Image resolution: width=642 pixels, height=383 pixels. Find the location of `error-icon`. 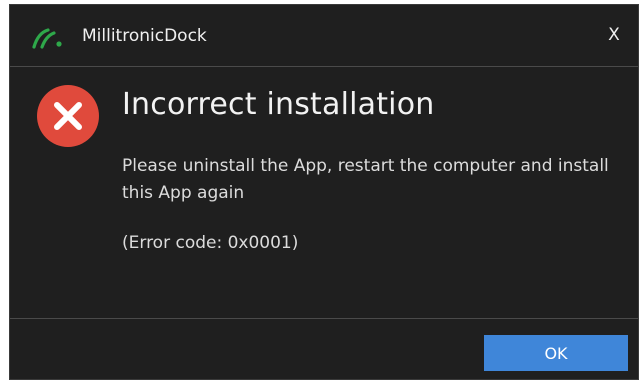

error-icon is located at coordinates (68, 116).